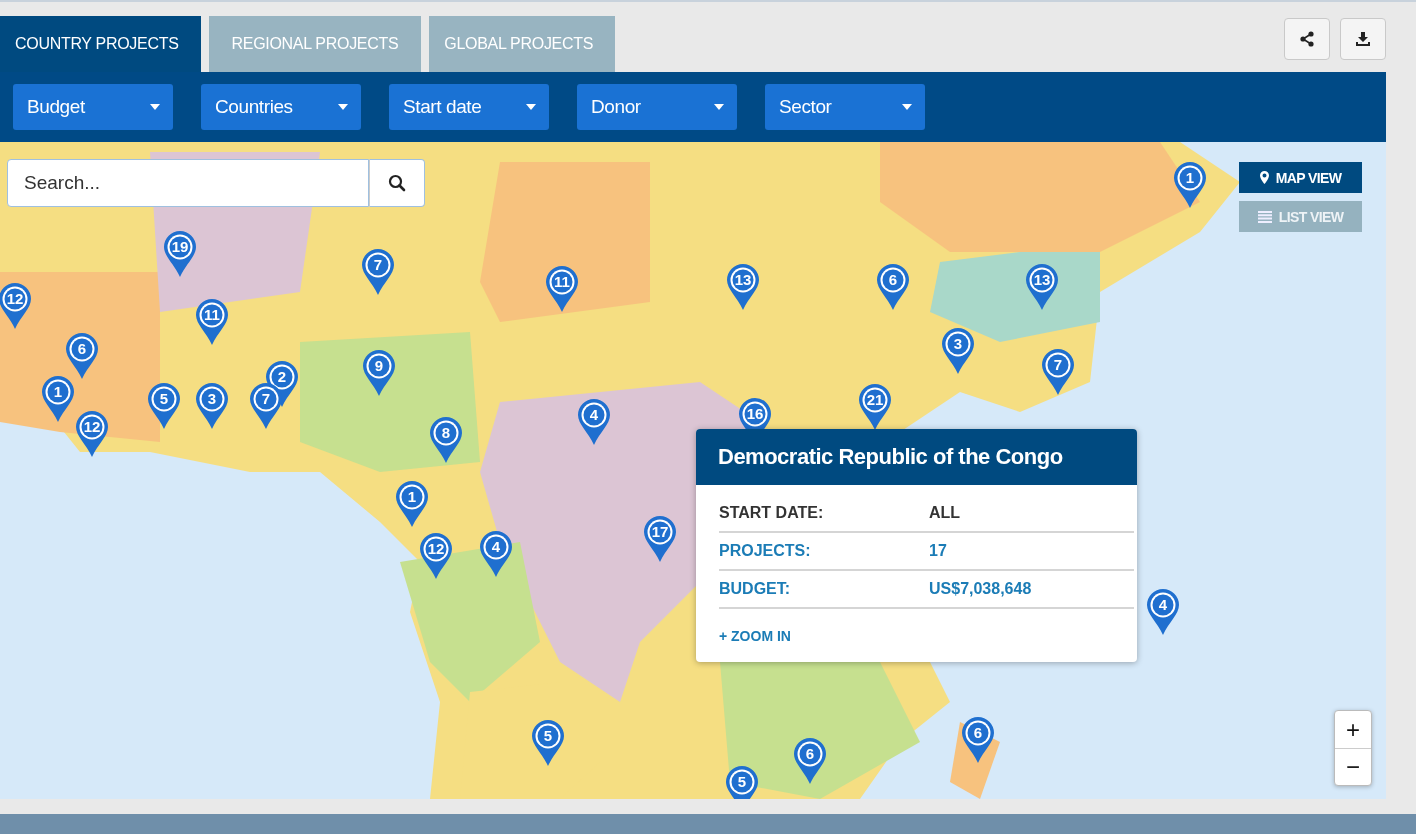 The width and height of the screenshot is (1416, 834). I want to click on tab: COUNTRY PROJECTS, so click(100, 44).